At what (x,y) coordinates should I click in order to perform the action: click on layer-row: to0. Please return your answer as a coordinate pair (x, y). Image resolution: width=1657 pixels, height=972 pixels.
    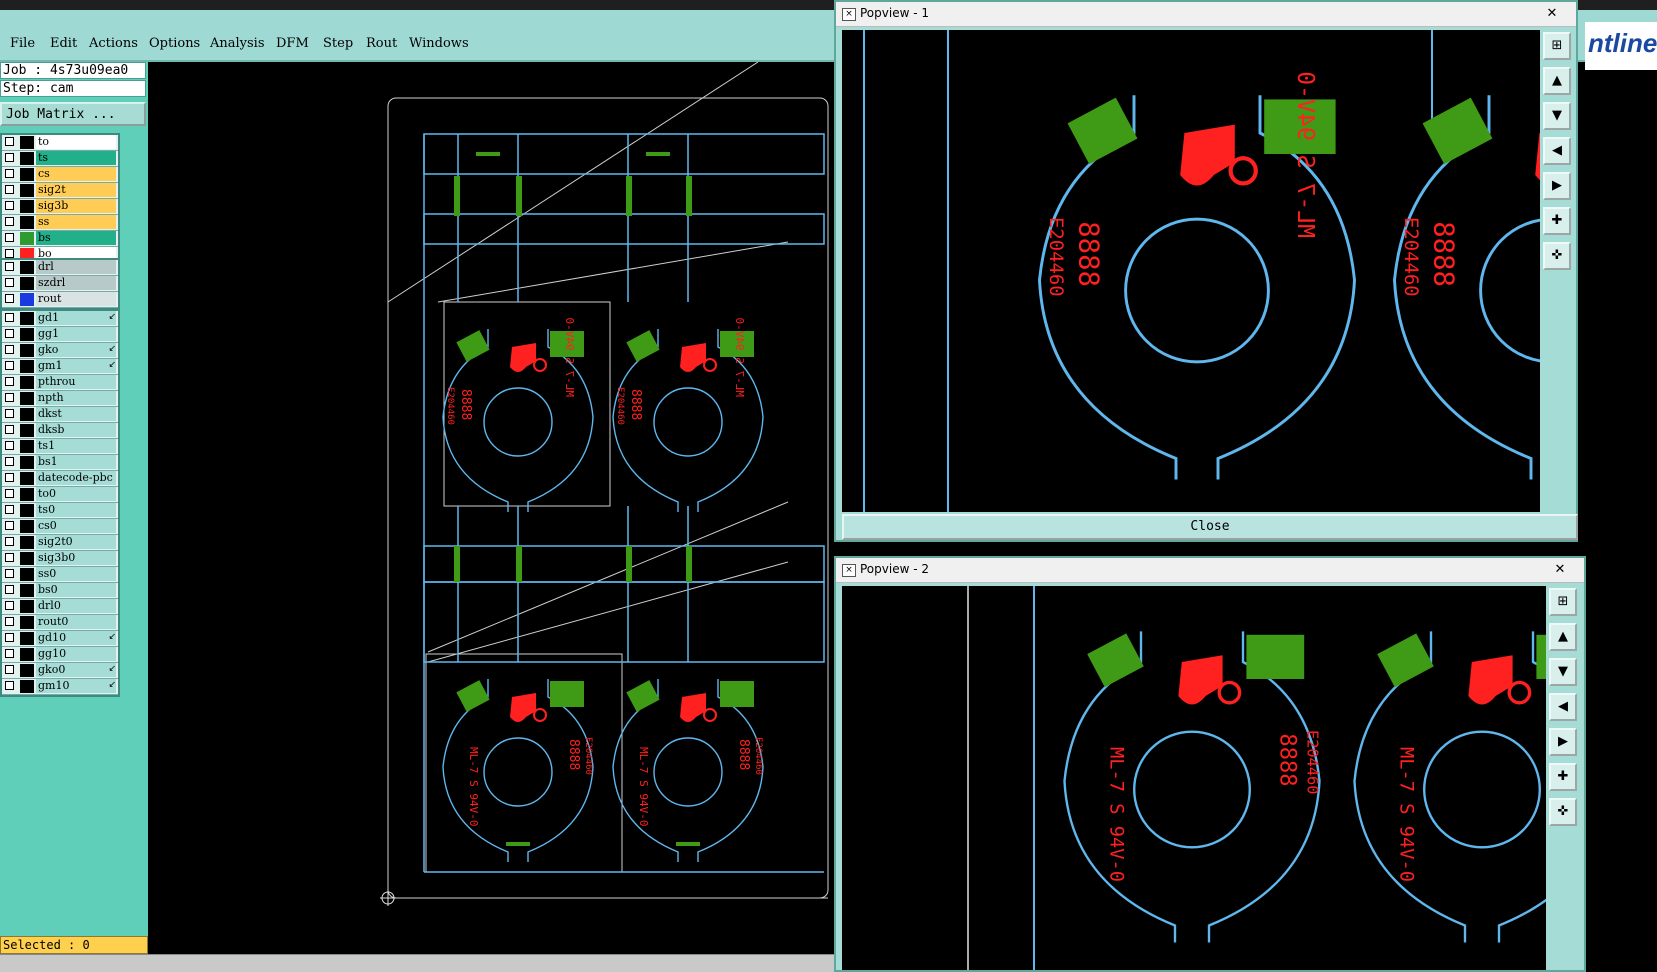
    Looking at the image, I should click on (60, 495).